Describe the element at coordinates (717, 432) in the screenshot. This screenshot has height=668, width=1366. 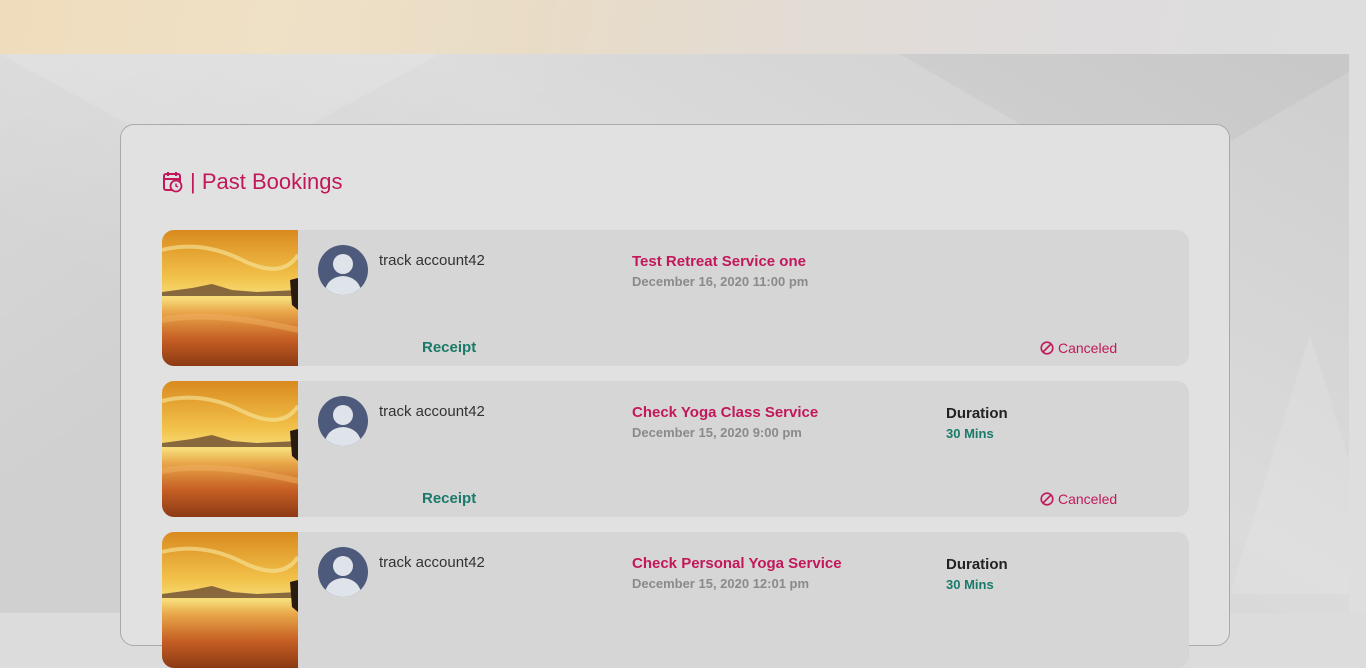
I see `booking-date: December 15, 2020 9:00 pm` at that location.